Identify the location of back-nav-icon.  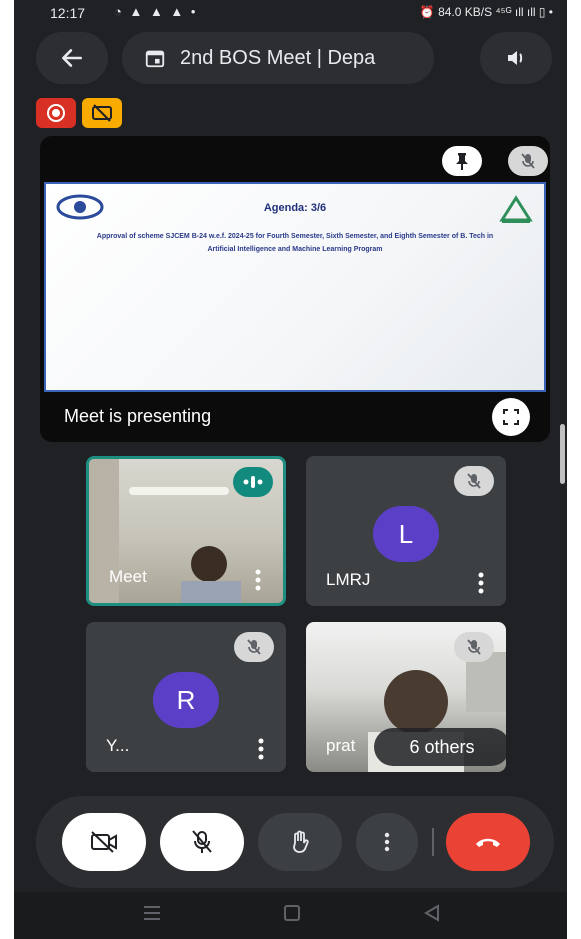
(432, 913).